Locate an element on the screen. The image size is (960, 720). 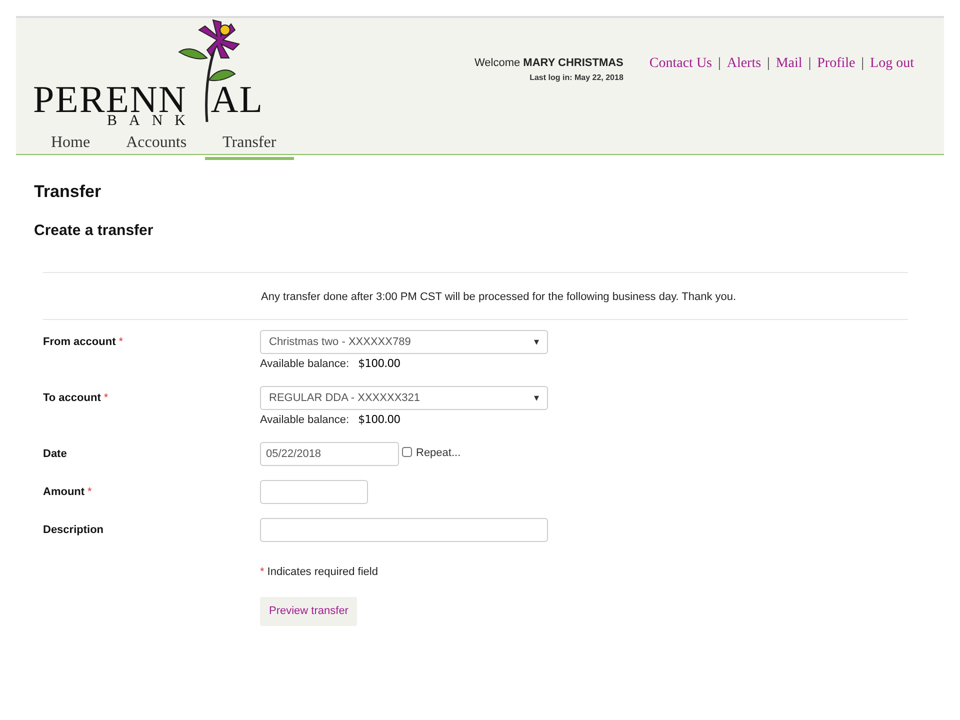
header-link: Profile is located at coordinates (836, 63).